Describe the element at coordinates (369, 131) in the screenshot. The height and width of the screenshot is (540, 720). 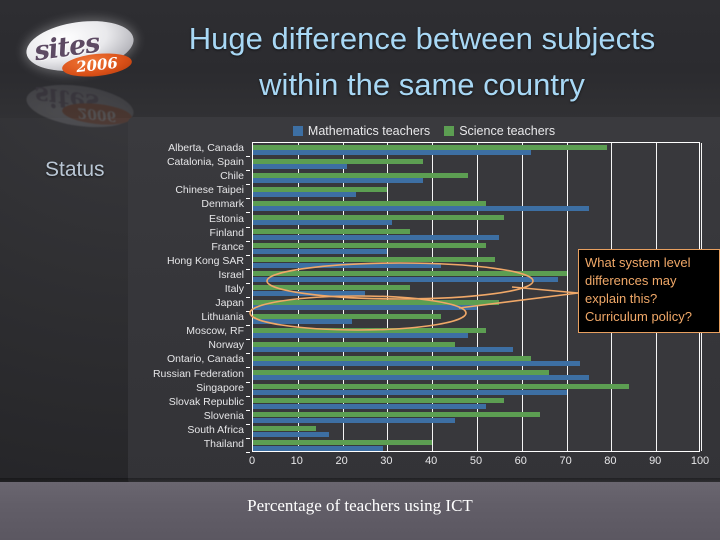
I see `legend-label: Mathematics teachers` at that location.